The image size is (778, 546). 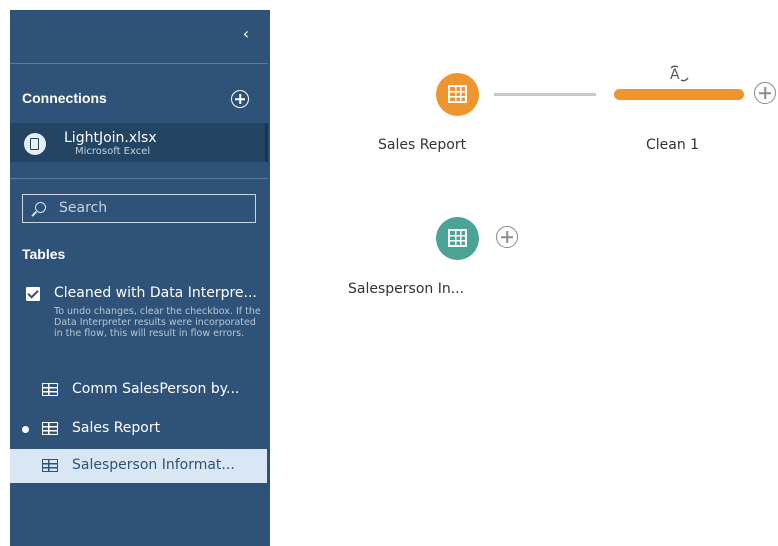 I want to click on search-input: Search, so click(x=139, y=208).